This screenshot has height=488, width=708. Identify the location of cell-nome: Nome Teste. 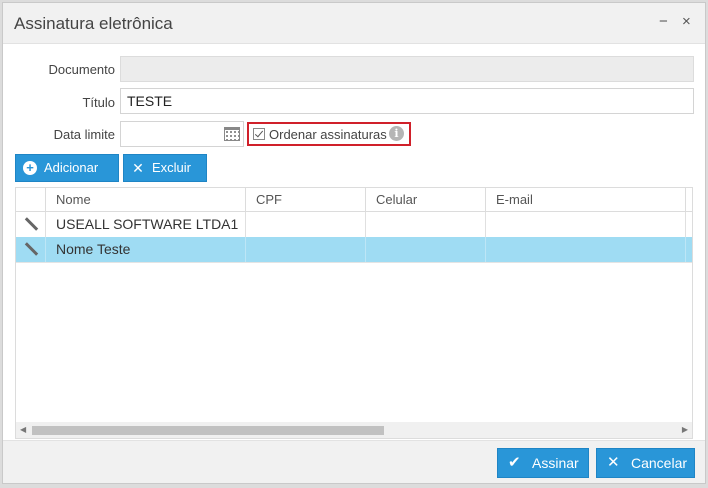
(145, 249).